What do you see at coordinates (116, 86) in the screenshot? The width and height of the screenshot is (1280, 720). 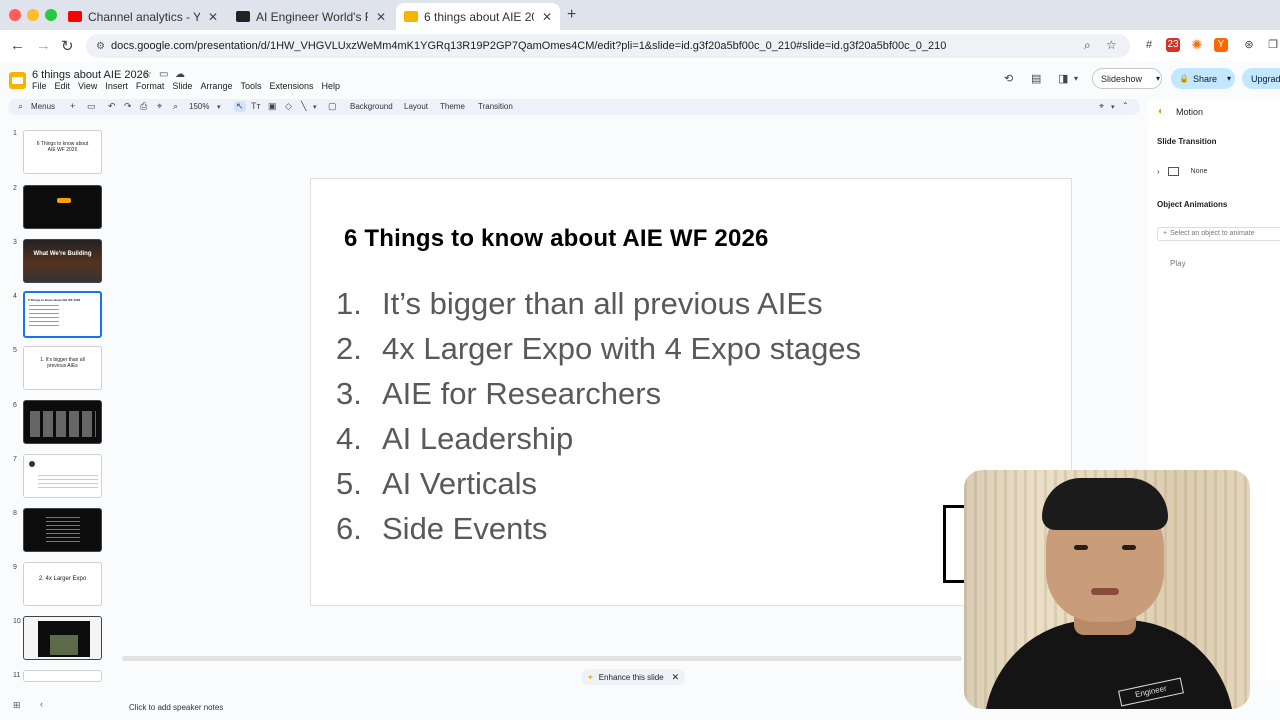 I see `menu-insert: Insert` at bounding box center [116, 86].